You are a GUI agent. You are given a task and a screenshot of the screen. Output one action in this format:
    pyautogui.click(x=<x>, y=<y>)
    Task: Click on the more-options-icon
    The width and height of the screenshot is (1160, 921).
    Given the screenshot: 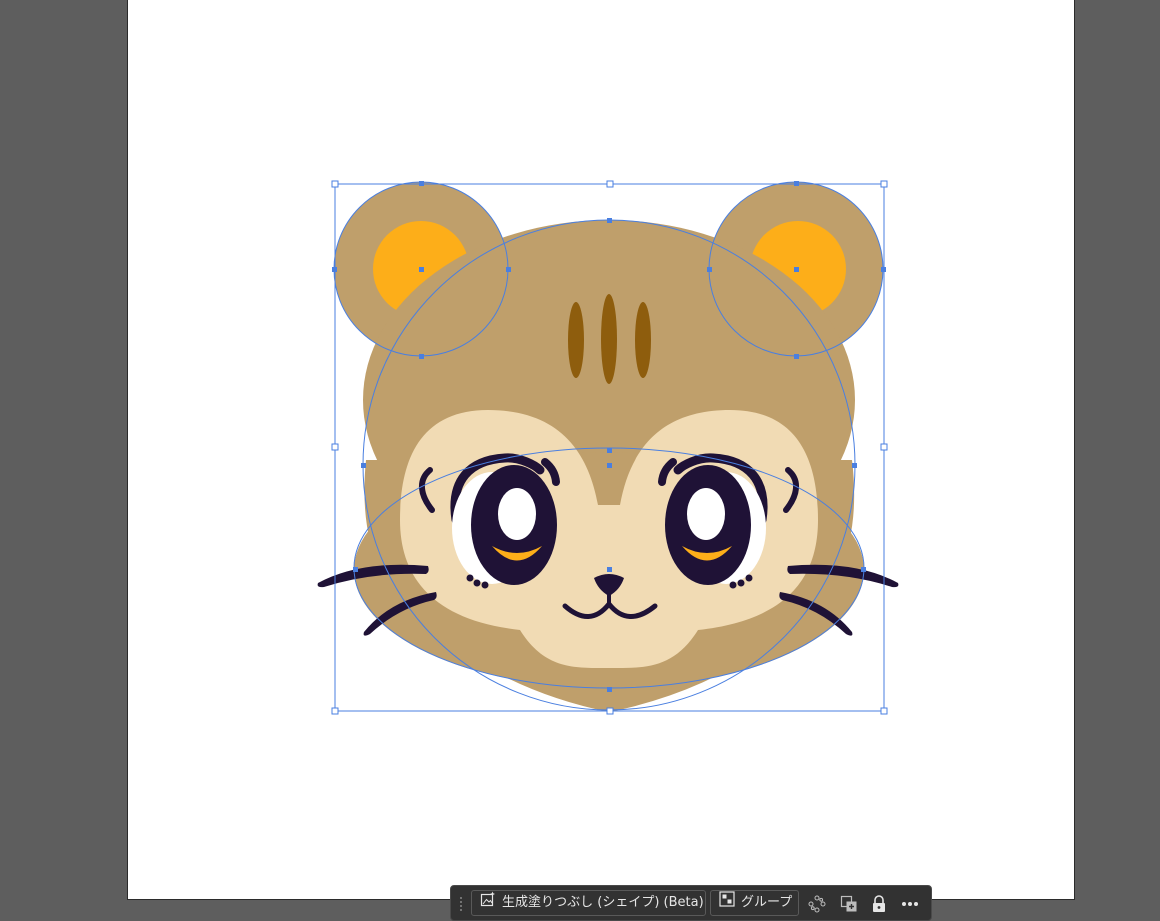 What is the action you would take?
    pyautogui.click(x=910, y=904)
    